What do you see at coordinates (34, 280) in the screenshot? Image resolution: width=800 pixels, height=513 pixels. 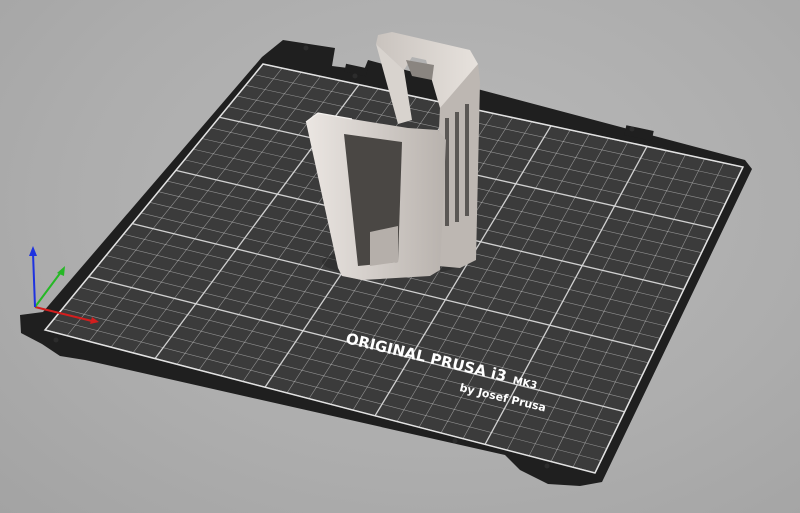 I see `z-axis` at bounding box center [34, 280].